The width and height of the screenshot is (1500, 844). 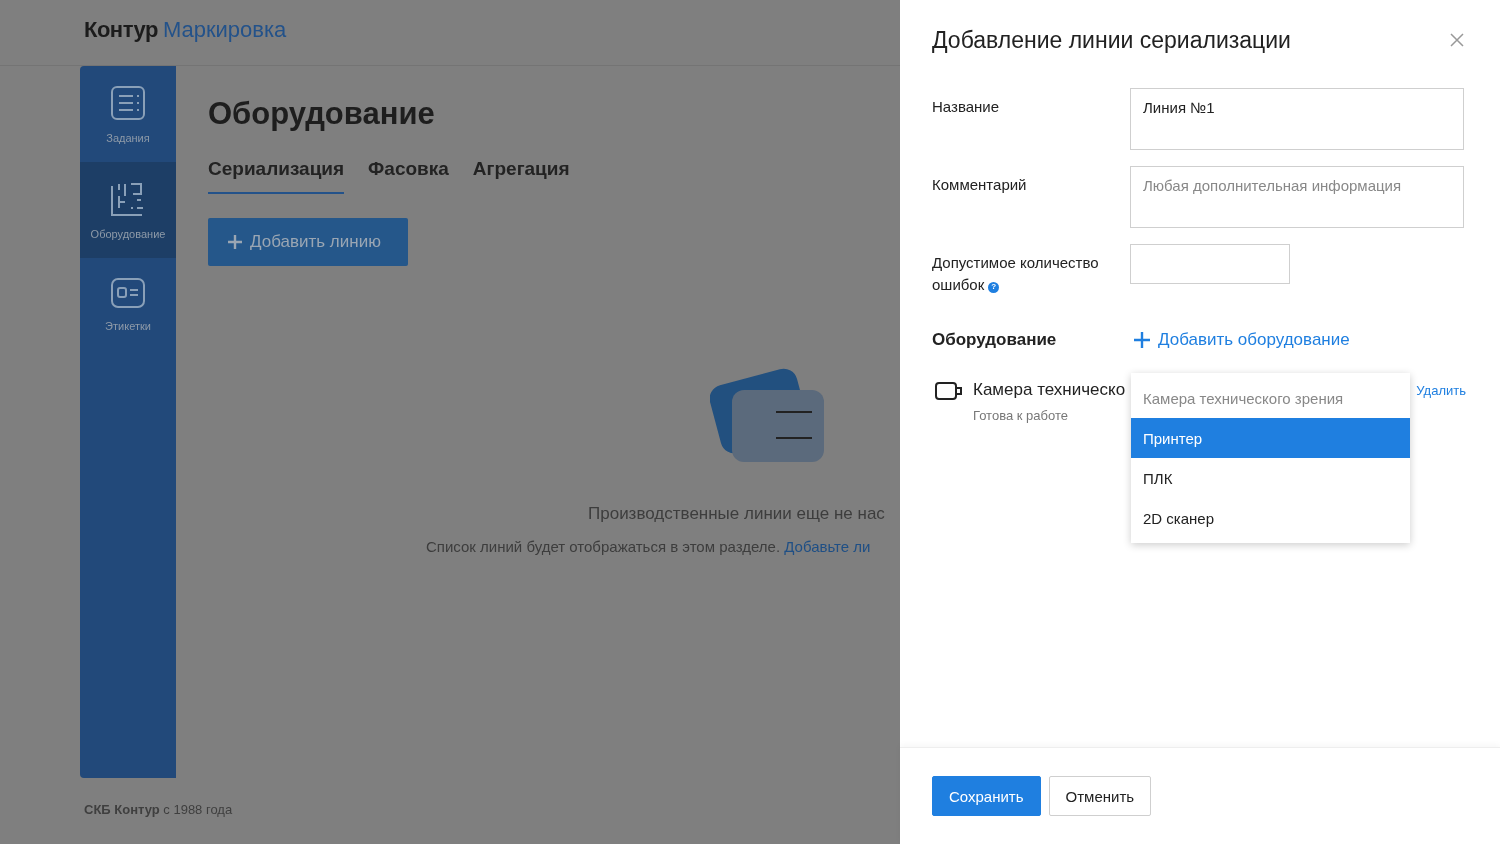 I want to click on menu-option: 2D сканер, so click(x=1270, y=518).